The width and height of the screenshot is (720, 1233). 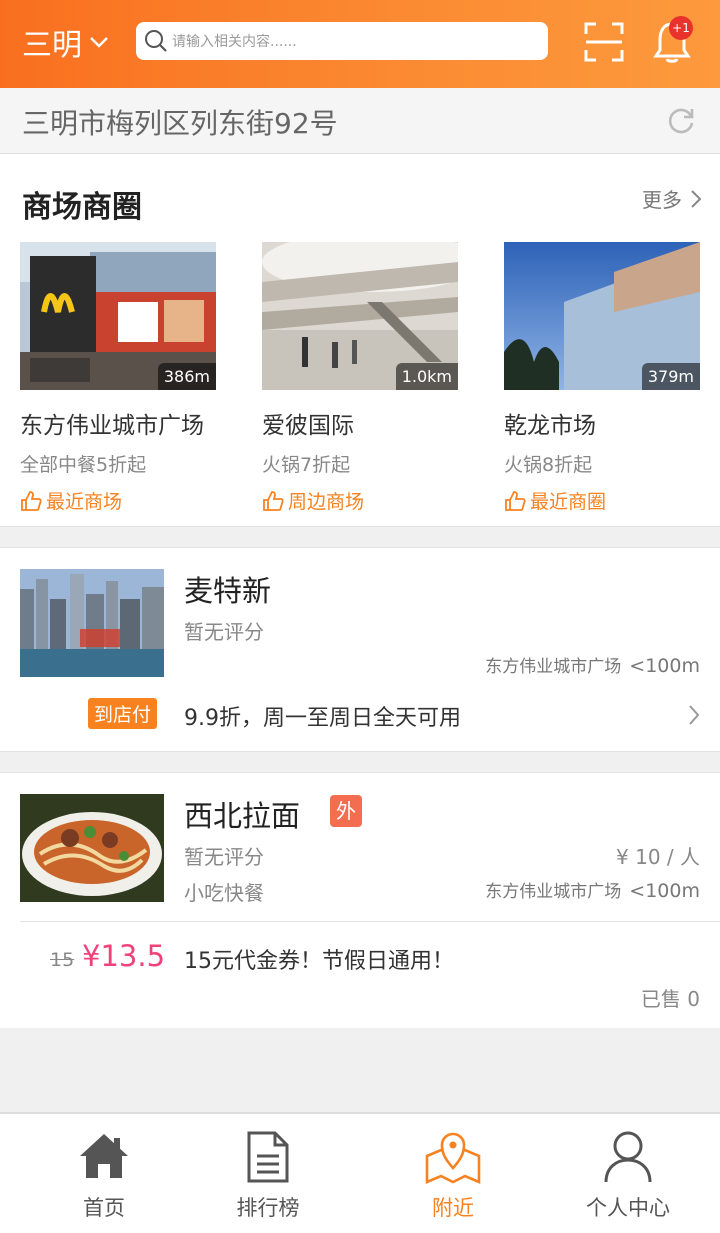 I want to click on mall-card: 1.0km 爱彼国际 火锅7折起 周边商场, so click(x=360, y=378).